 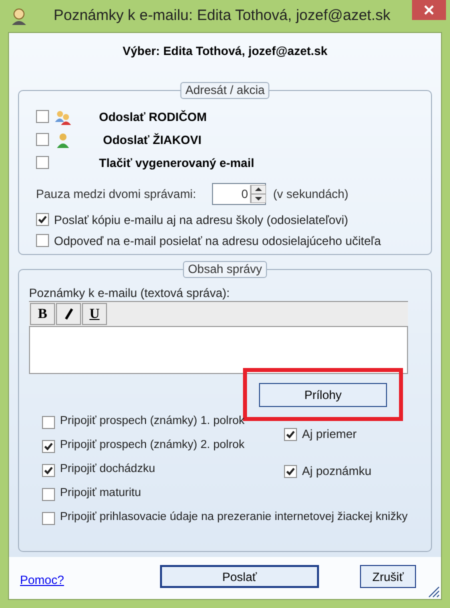 I want to click on cancel-button: Zrušiť, so click(x=388, y=576).